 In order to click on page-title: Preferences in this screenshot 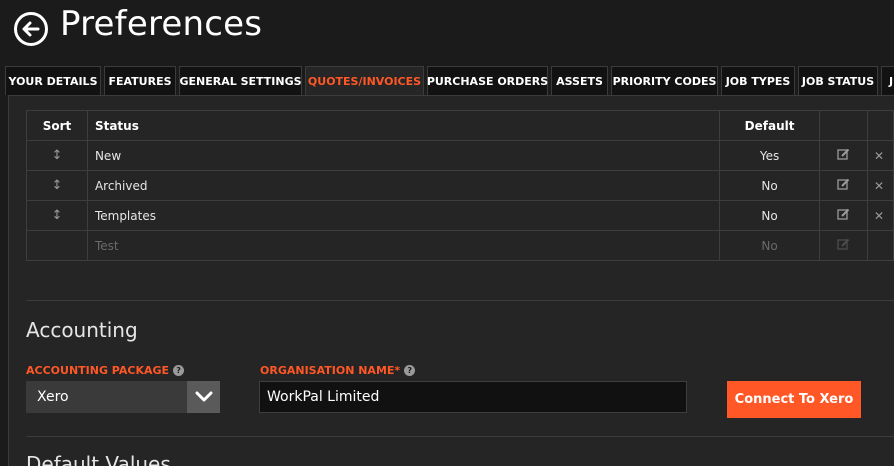, I will do `click(161, 24)`.